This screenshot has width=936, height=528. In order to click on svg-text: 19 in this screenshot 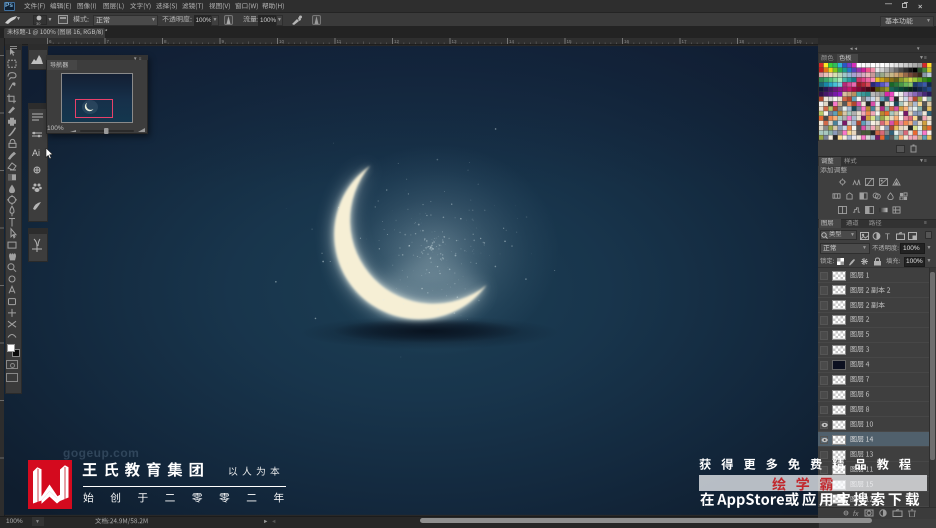, I will do `click(800, 41)`.